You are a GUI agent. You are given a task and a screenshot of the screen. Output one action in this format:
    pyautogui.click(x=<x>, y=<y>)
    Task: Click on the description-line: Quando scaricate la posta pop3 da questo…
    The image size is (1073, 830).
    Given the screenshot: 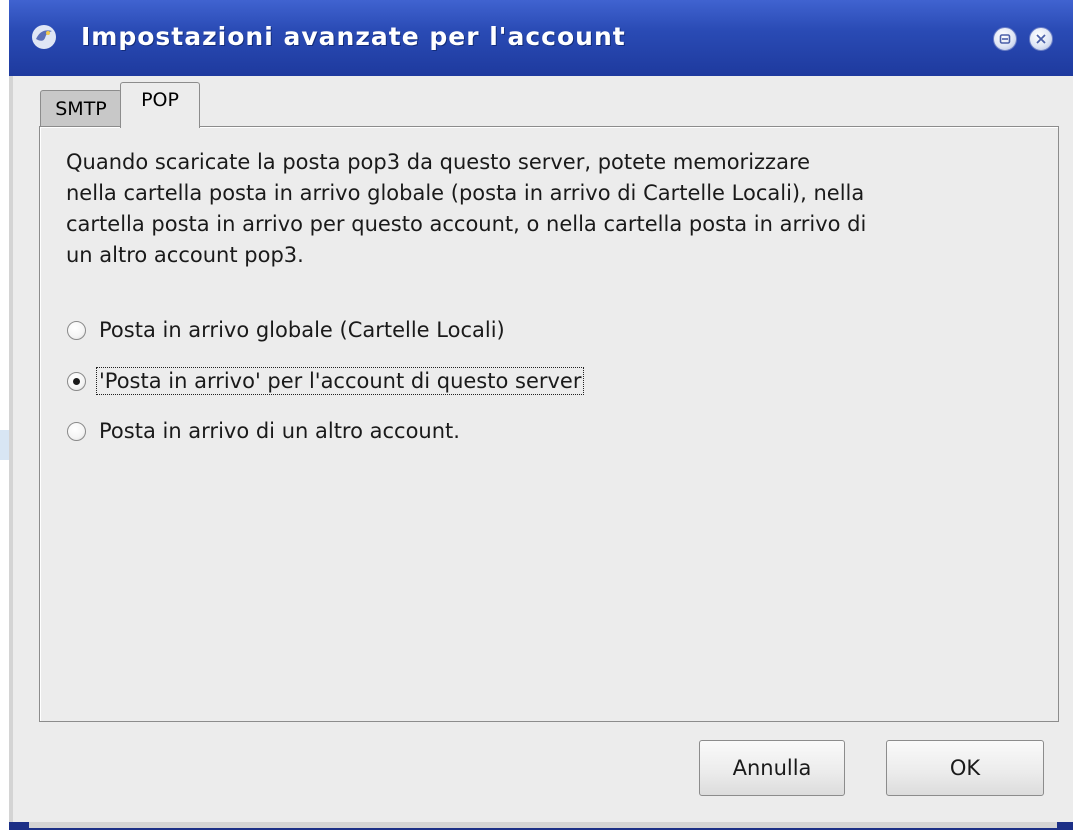 What is the action you would take?
    pyautogui.click(x=438, y=162)
    